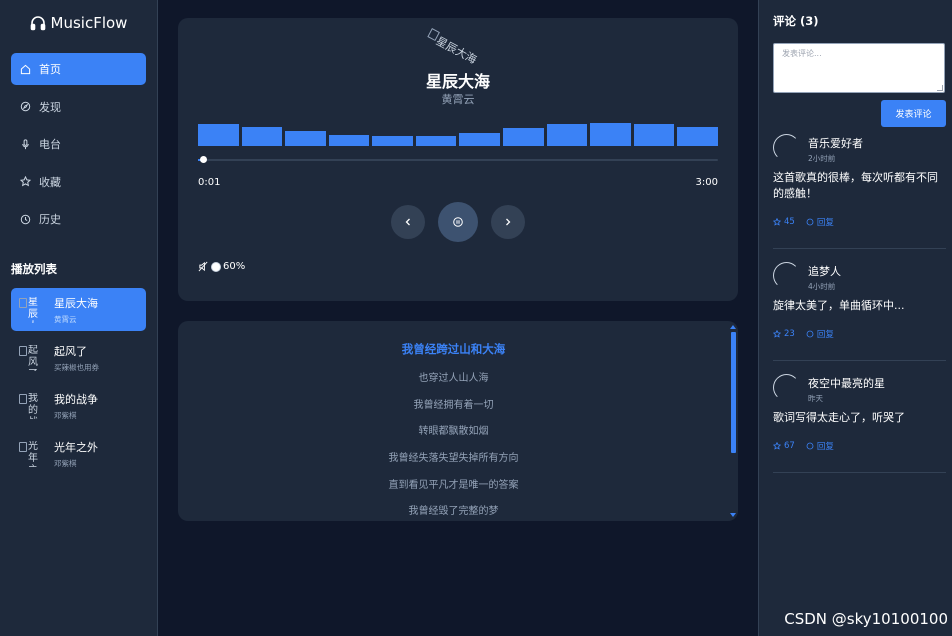 The image size is (952, 636). Describe the element at coordinates (32, 310) in the screenshot. I see `playlist-cover: 星辰大` at that location.